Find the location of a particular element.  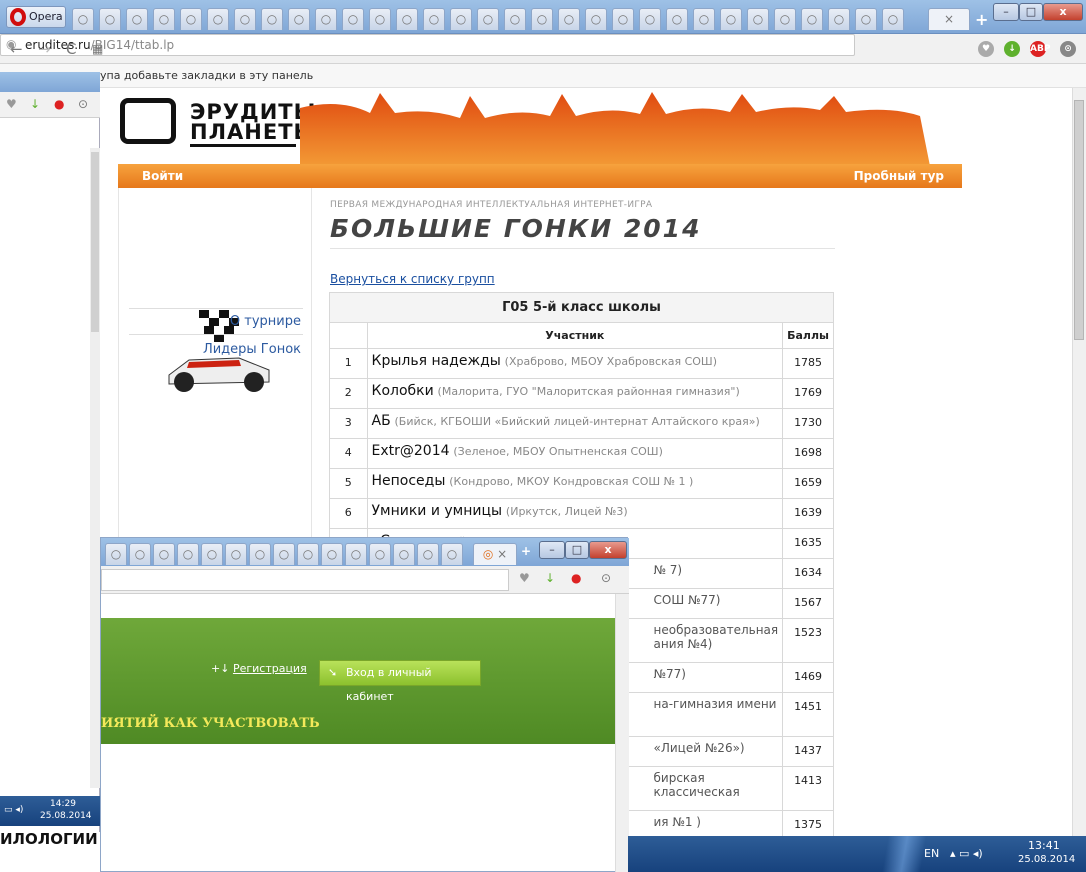

login-link: Войти is located at coordinates (162, 176).